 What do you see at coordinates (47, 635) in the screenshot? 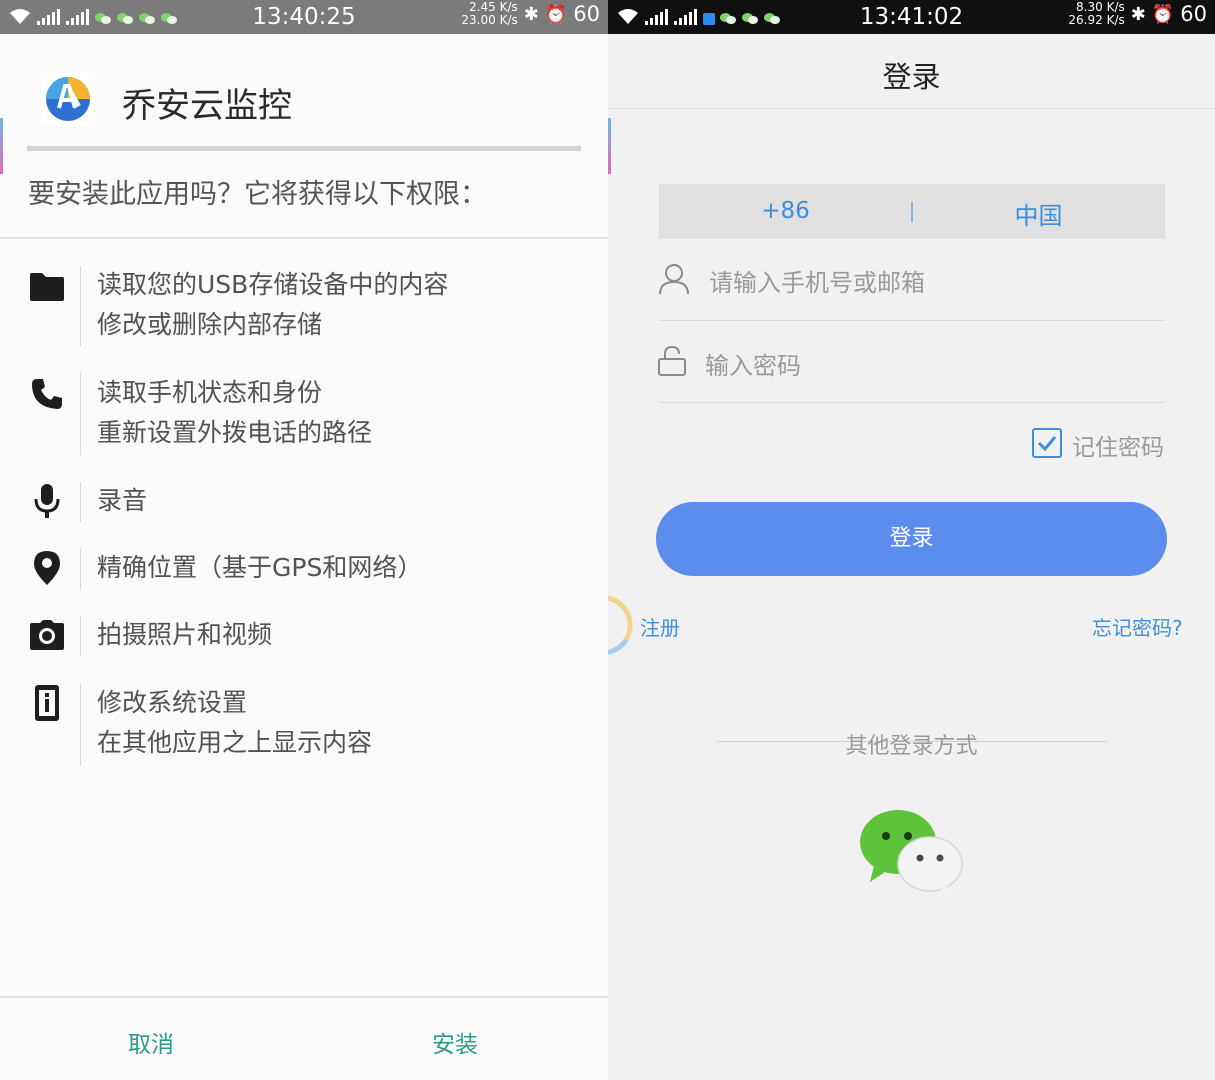
I see `camera-icon` at bounding box center [47, 635].